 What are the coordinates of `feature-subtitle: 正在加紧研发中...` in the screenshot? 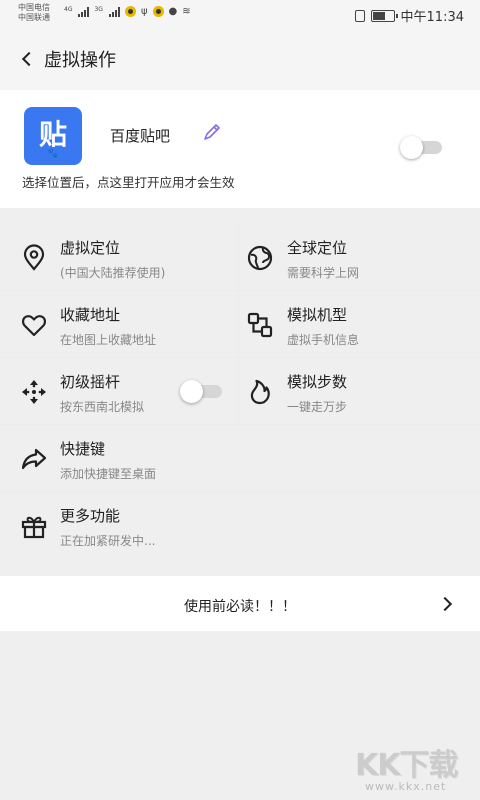 It's located at (108, 541).